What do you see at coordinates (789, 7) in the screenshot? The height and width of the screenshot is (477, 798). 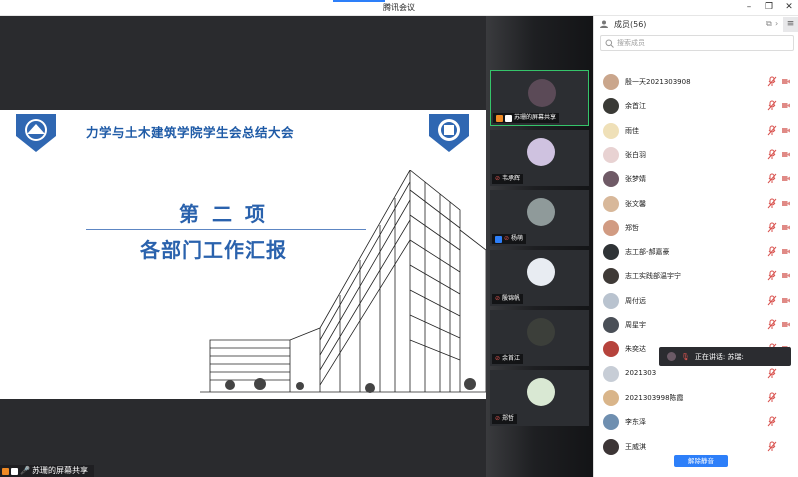 I see `close-button: ✕` at bounding box center [789, 7].